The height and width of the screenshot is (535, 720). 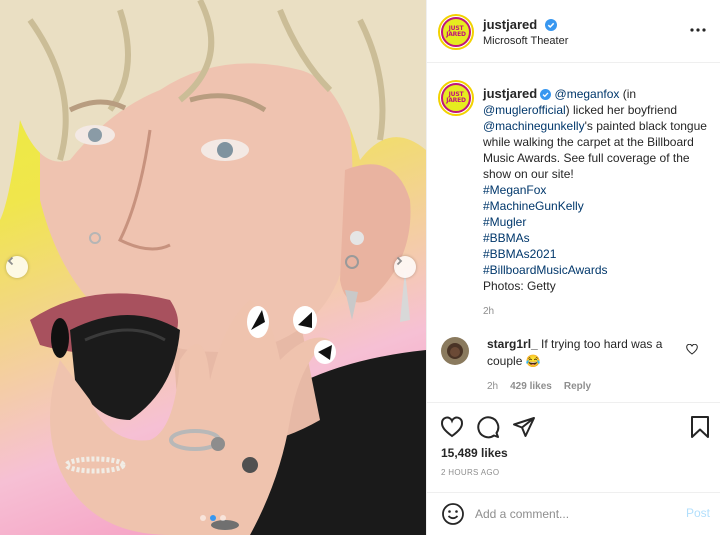 I want to click on comment-time: 2h, so click(x=492, y=386).